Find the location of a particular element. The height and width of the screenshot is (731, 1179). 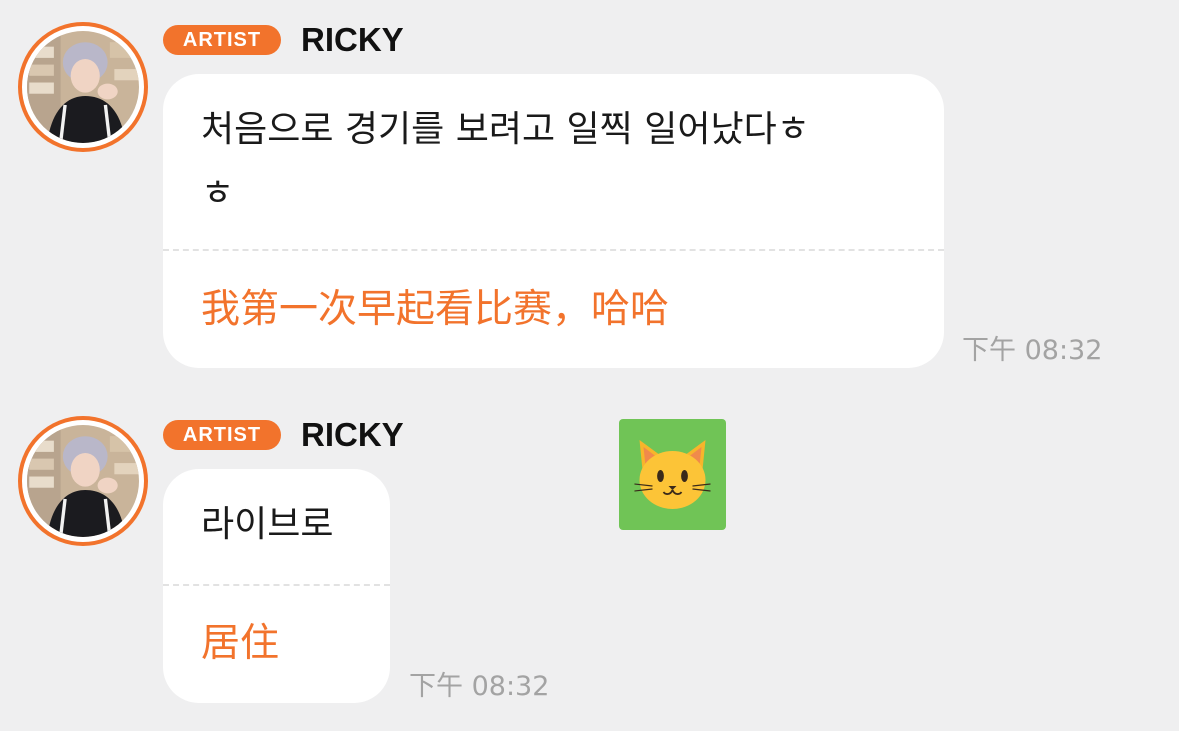

original-text-line-1: 처음으로 경기를 보려고 일찍 일어났다ㅎ is located at coordinates (505, 129).